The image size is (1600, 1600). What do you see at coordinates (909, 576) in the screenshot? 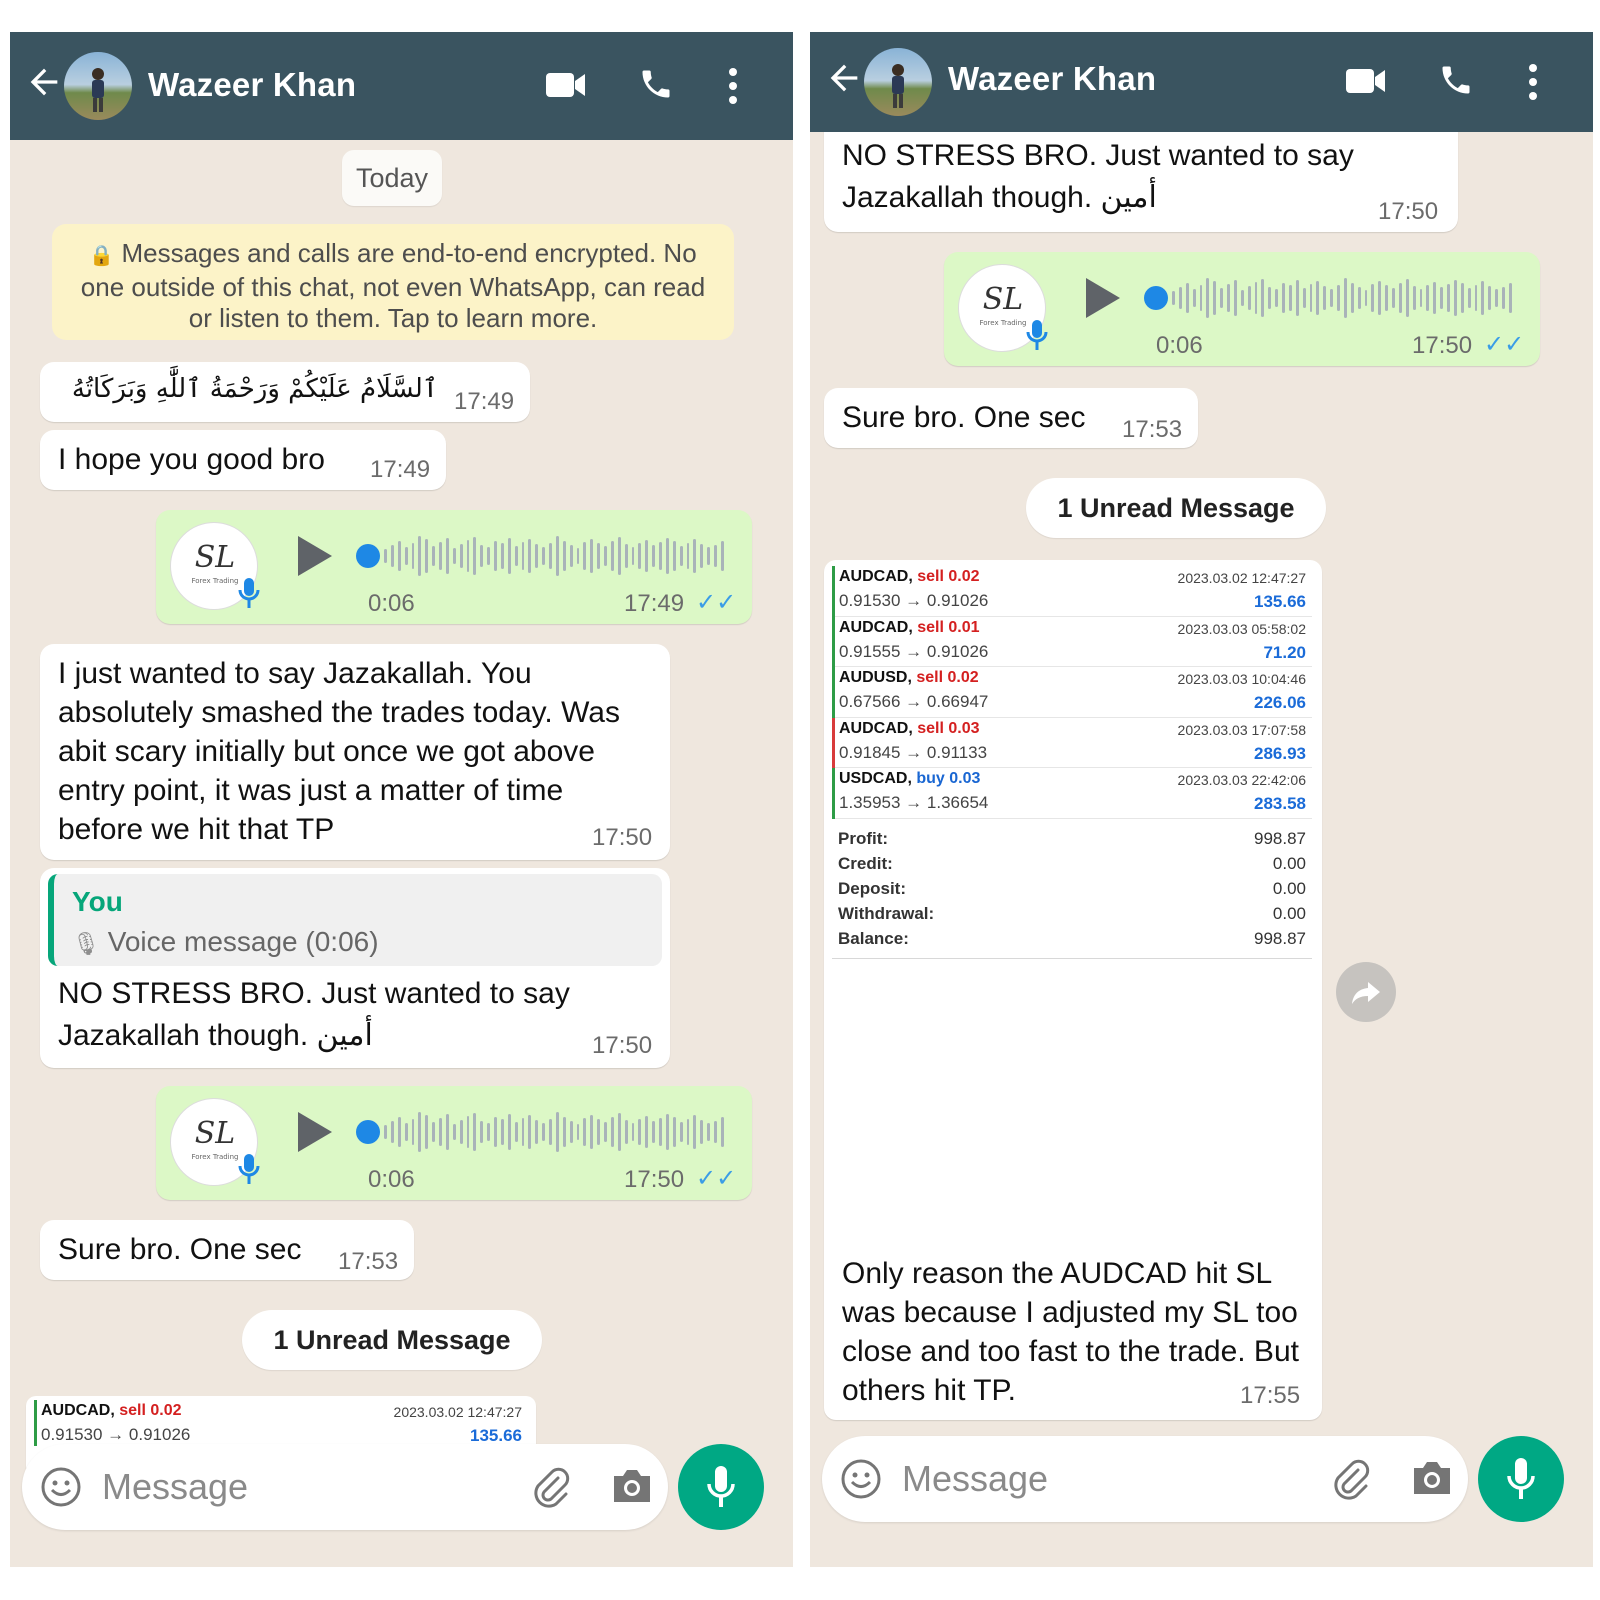
I see `trade-symbol: AUDCAD, sell 0.02` at bounding box center [909, 576].